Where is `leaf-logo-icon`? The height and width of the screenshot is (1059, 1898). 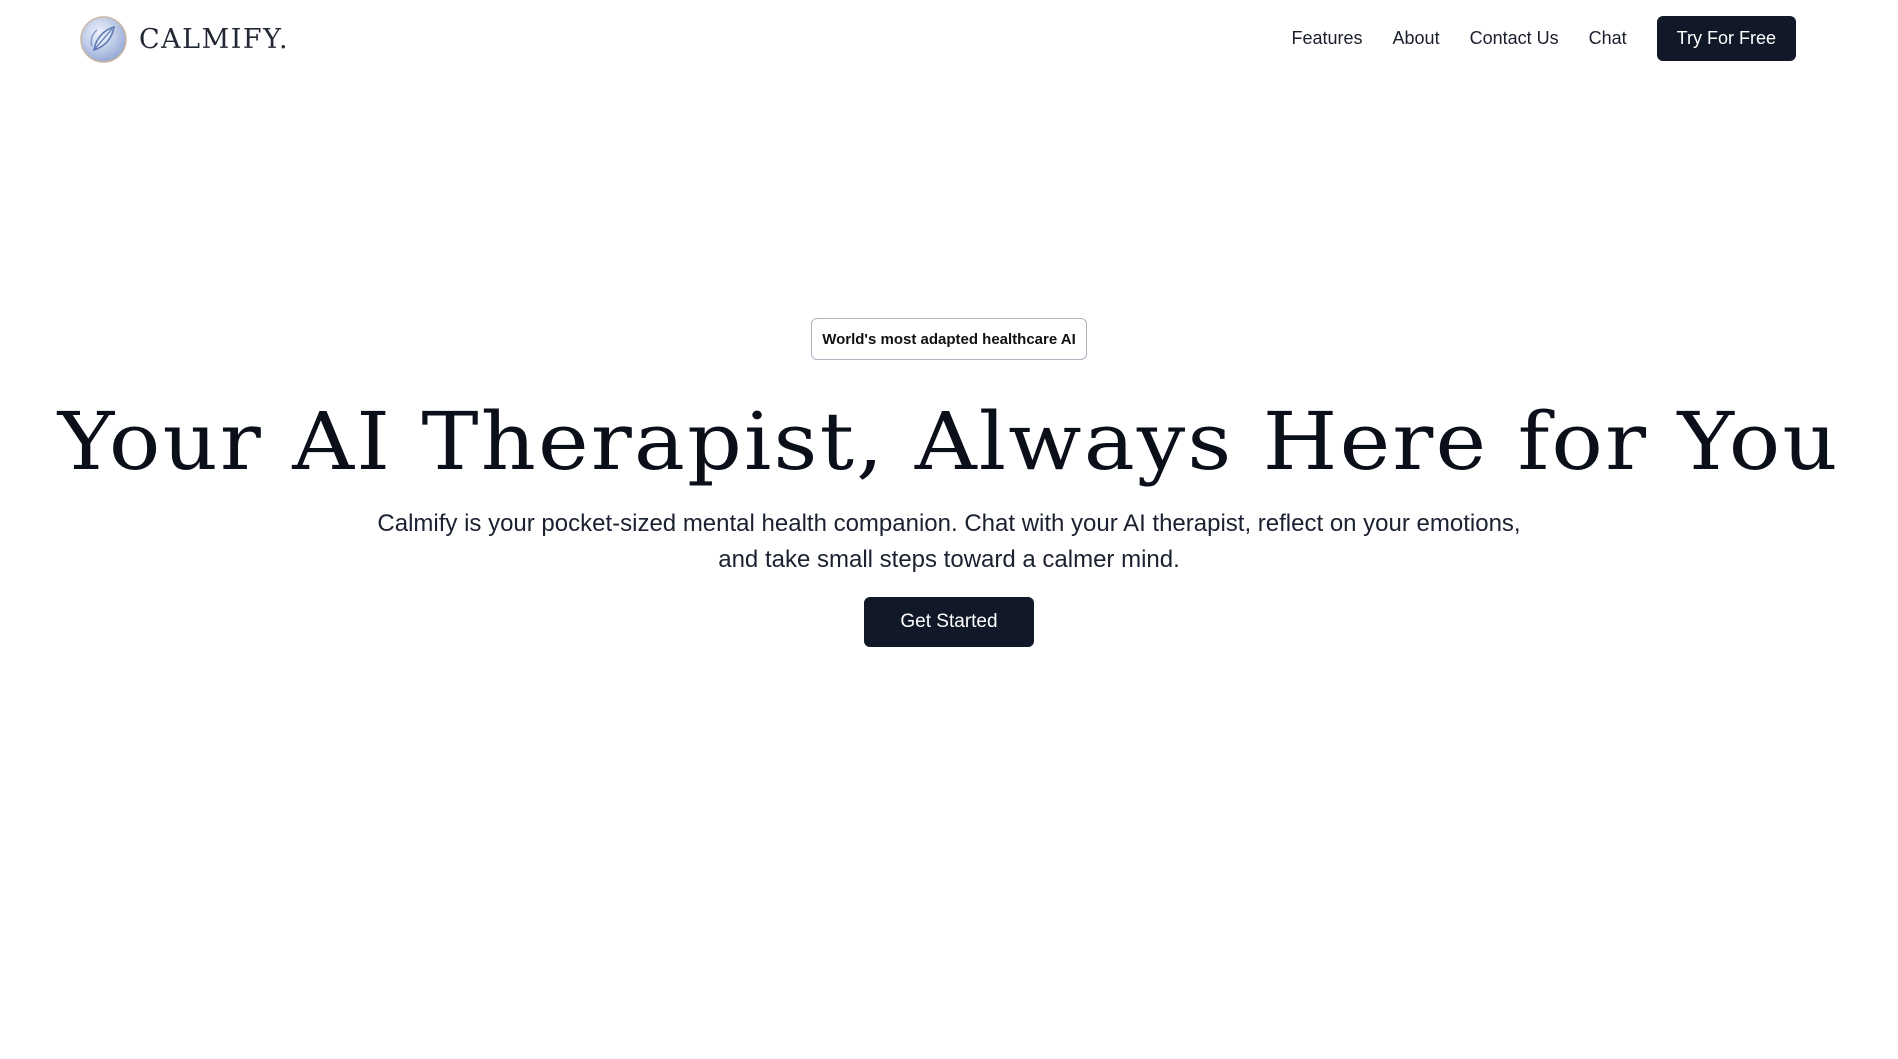
leaf-logo-icon is located at coordinates (103, 39).